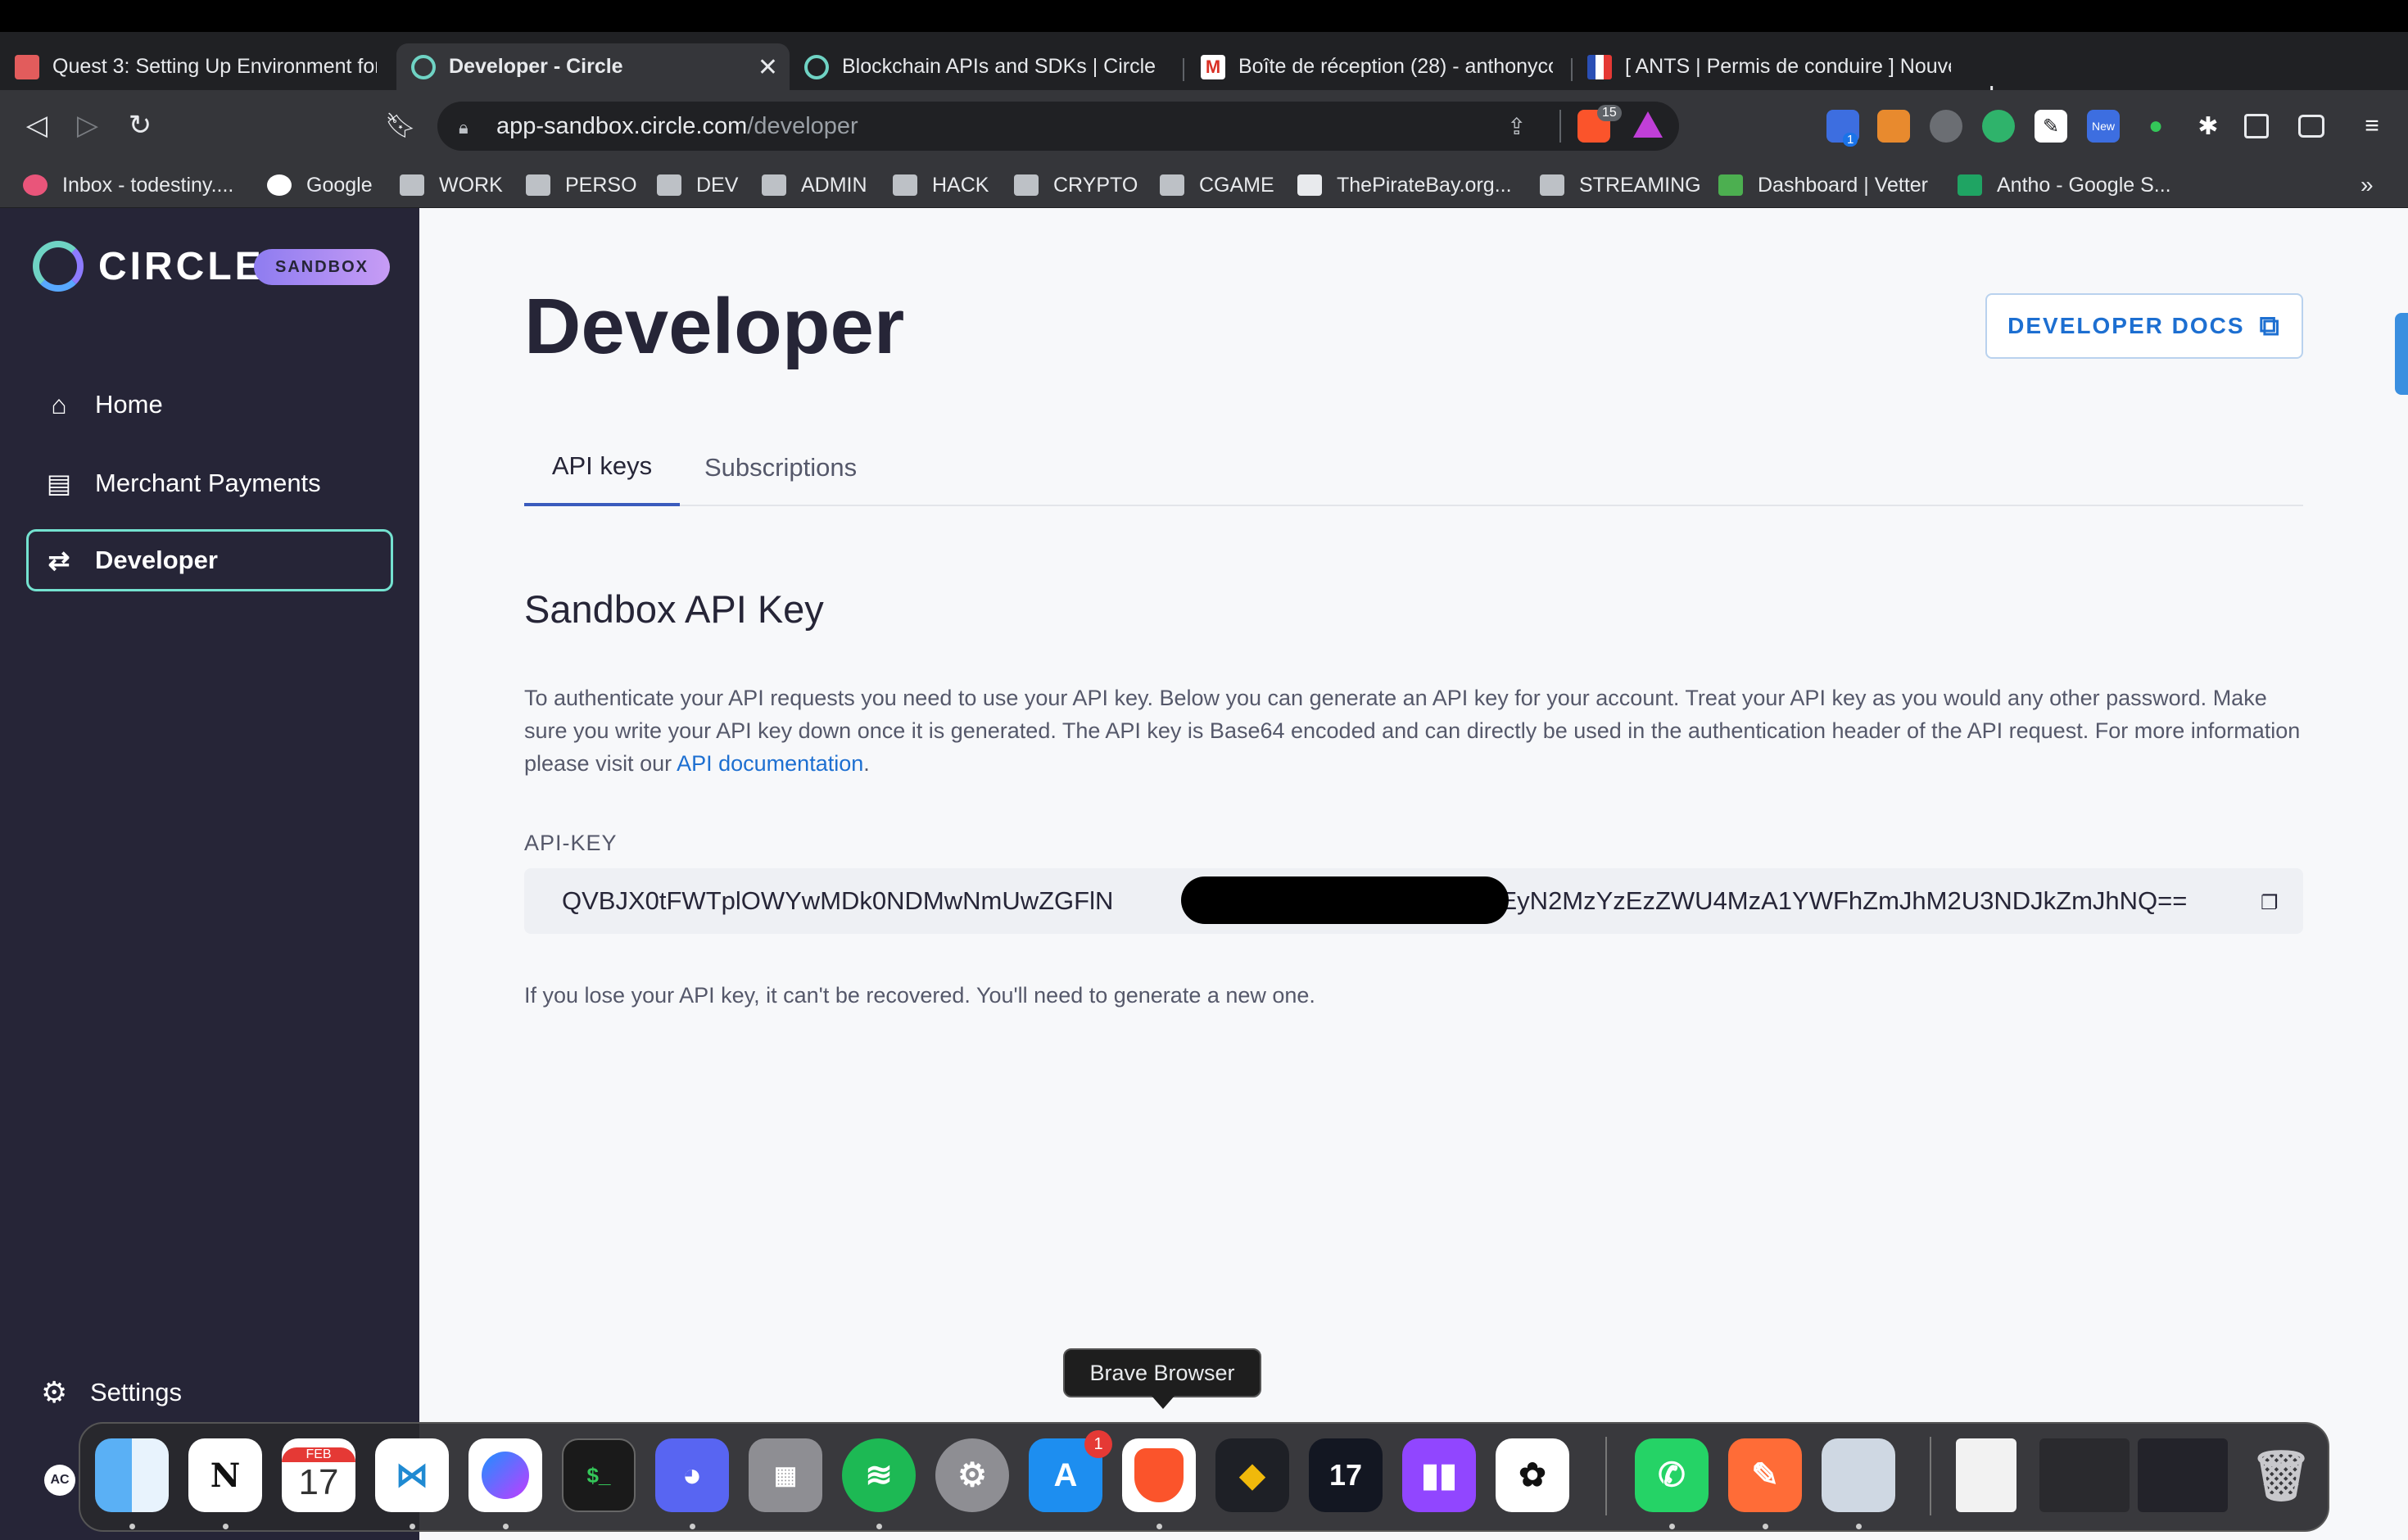  What do you see at coordinates (1998, 126) in the screenshot?
I see `extension-robot-icon` at bounding box center [1998, 126].